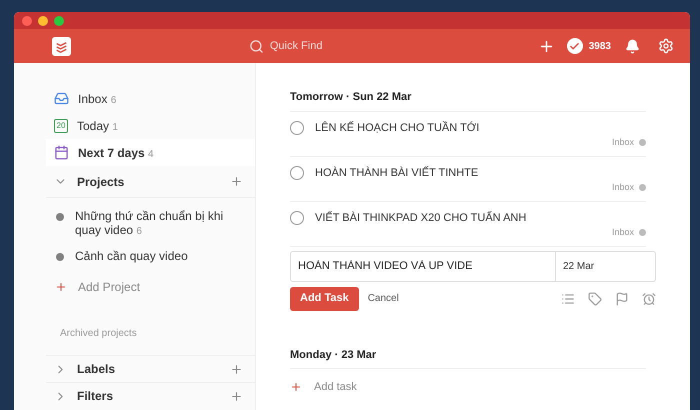  What do you see at coordinates (666, 46) in the screenshot?
I see `settings-icon` at bounding box center [666, 46].